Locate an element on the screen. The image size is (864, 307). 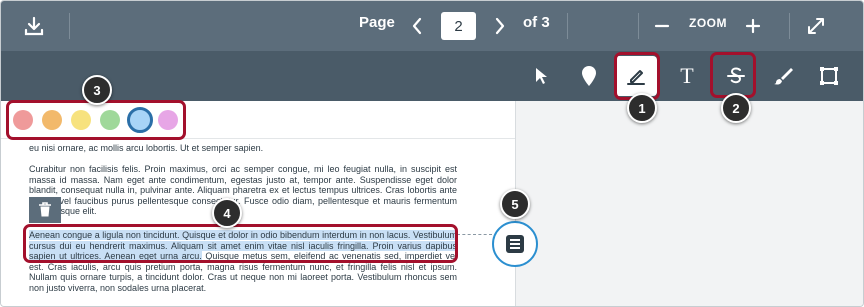
annotation-connector is located at coordinates (474, 234).